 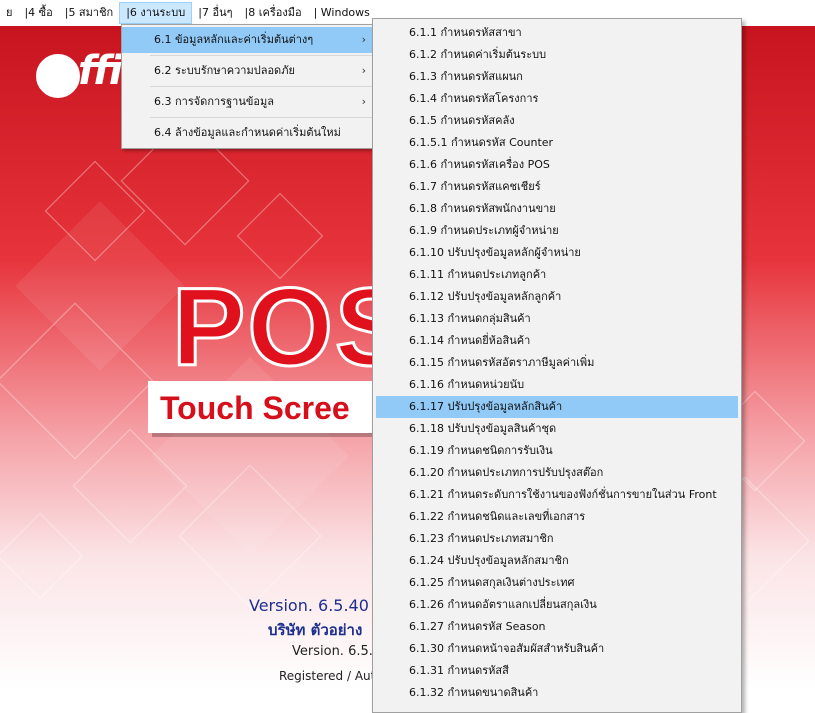 What do you see at coordinates (215, 13) in the screenshot?
I see `menu-item-other: |7 อื่นๆ` at bounding box center [215, 13].